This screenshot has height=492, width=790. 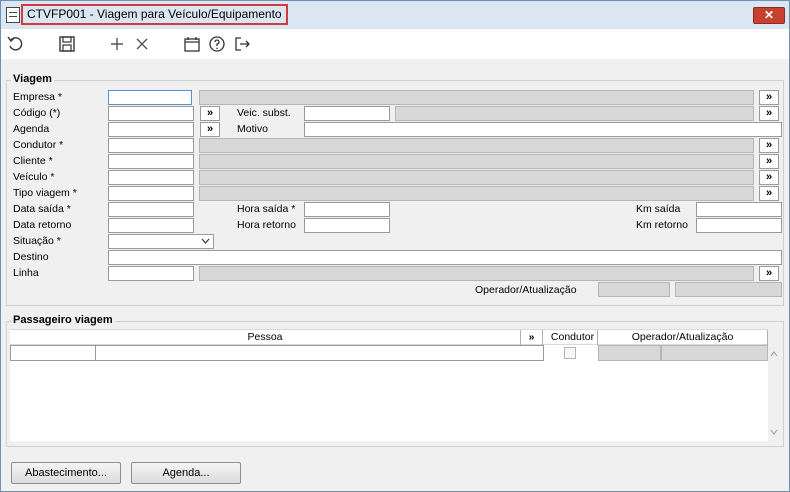 What do you see at coordinates (769, 113) in the screenshot?
I see `veic-subst-lookup-button: »` at bounding box center [769, 113].